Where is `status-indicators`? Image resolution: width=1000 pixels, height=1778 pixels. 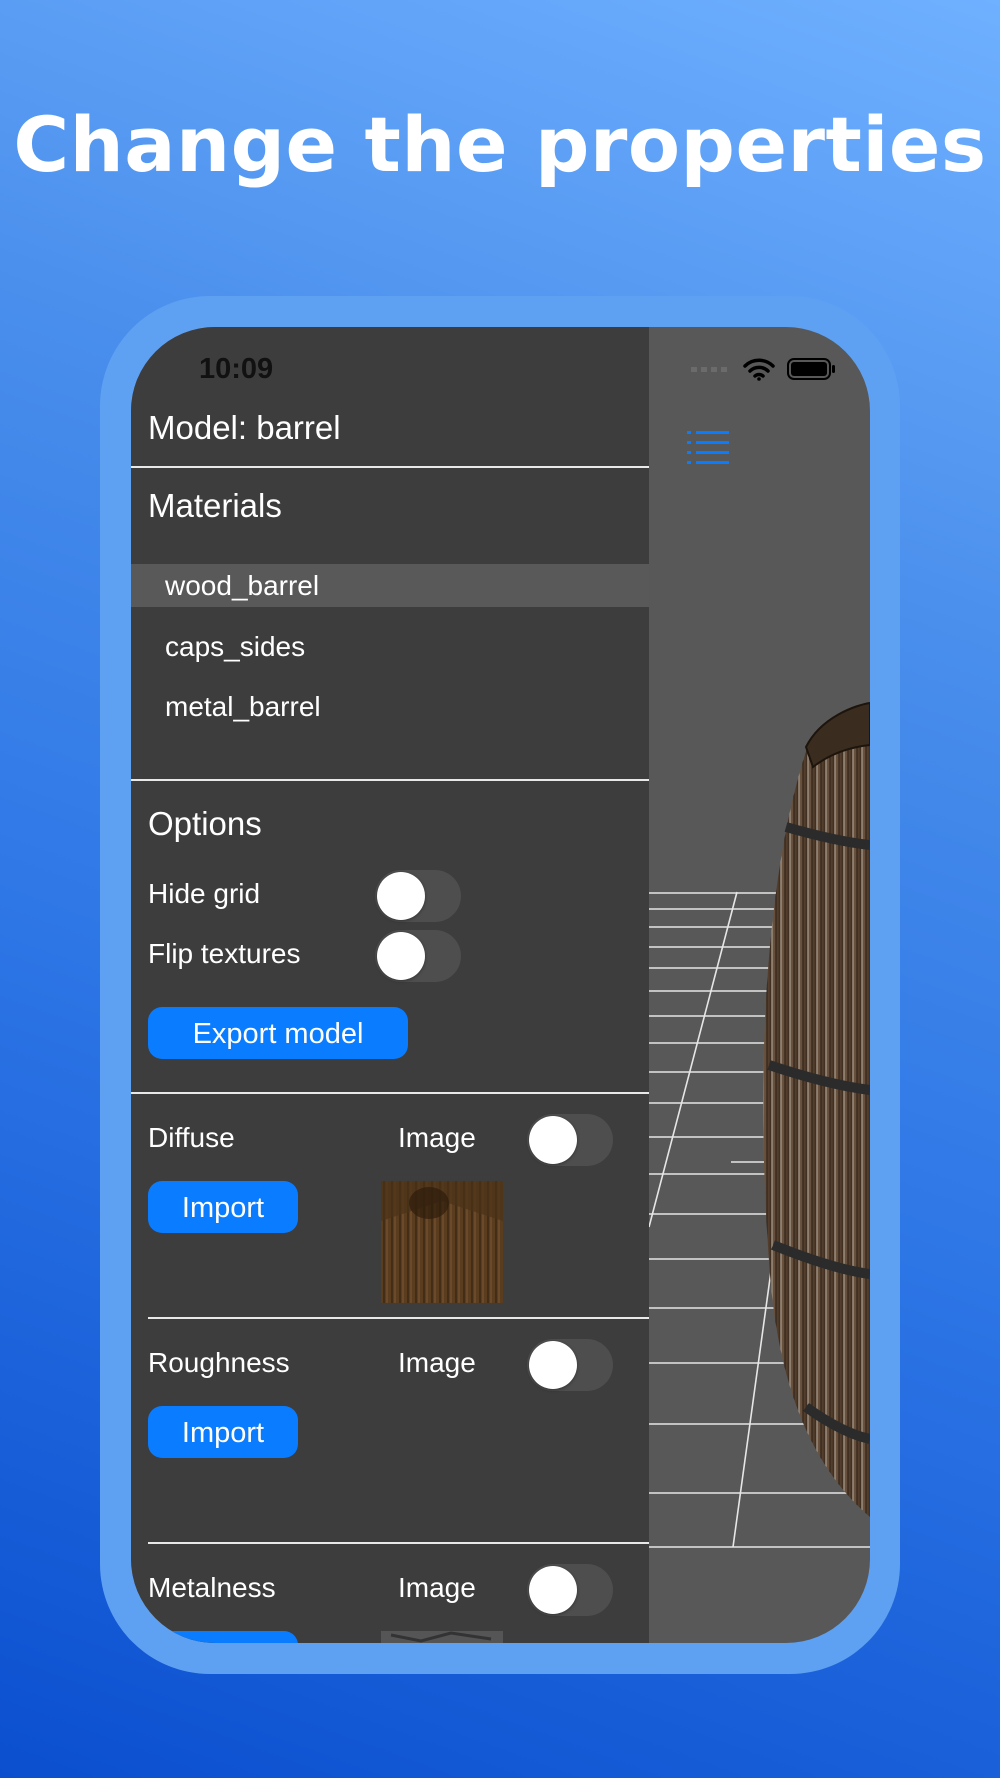 status-indicators is located at coordinates (764, 369).